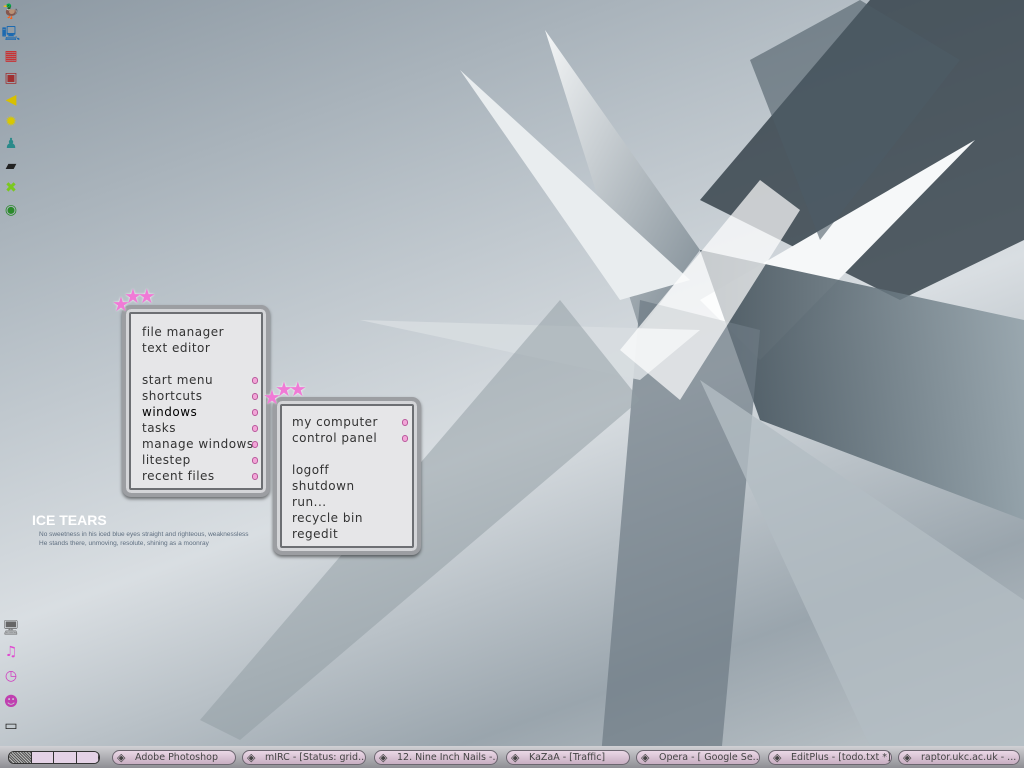 Image resolution: width=1024 pixels, height=768 pixels. I want to click on winamp-icon: ◈, so click(383, 757).